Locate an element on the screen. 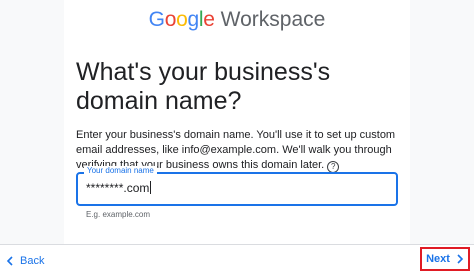 The width and height of the screenshot is (474, 277). domain-input-value: ********.com is located at coordinates (118, 188).